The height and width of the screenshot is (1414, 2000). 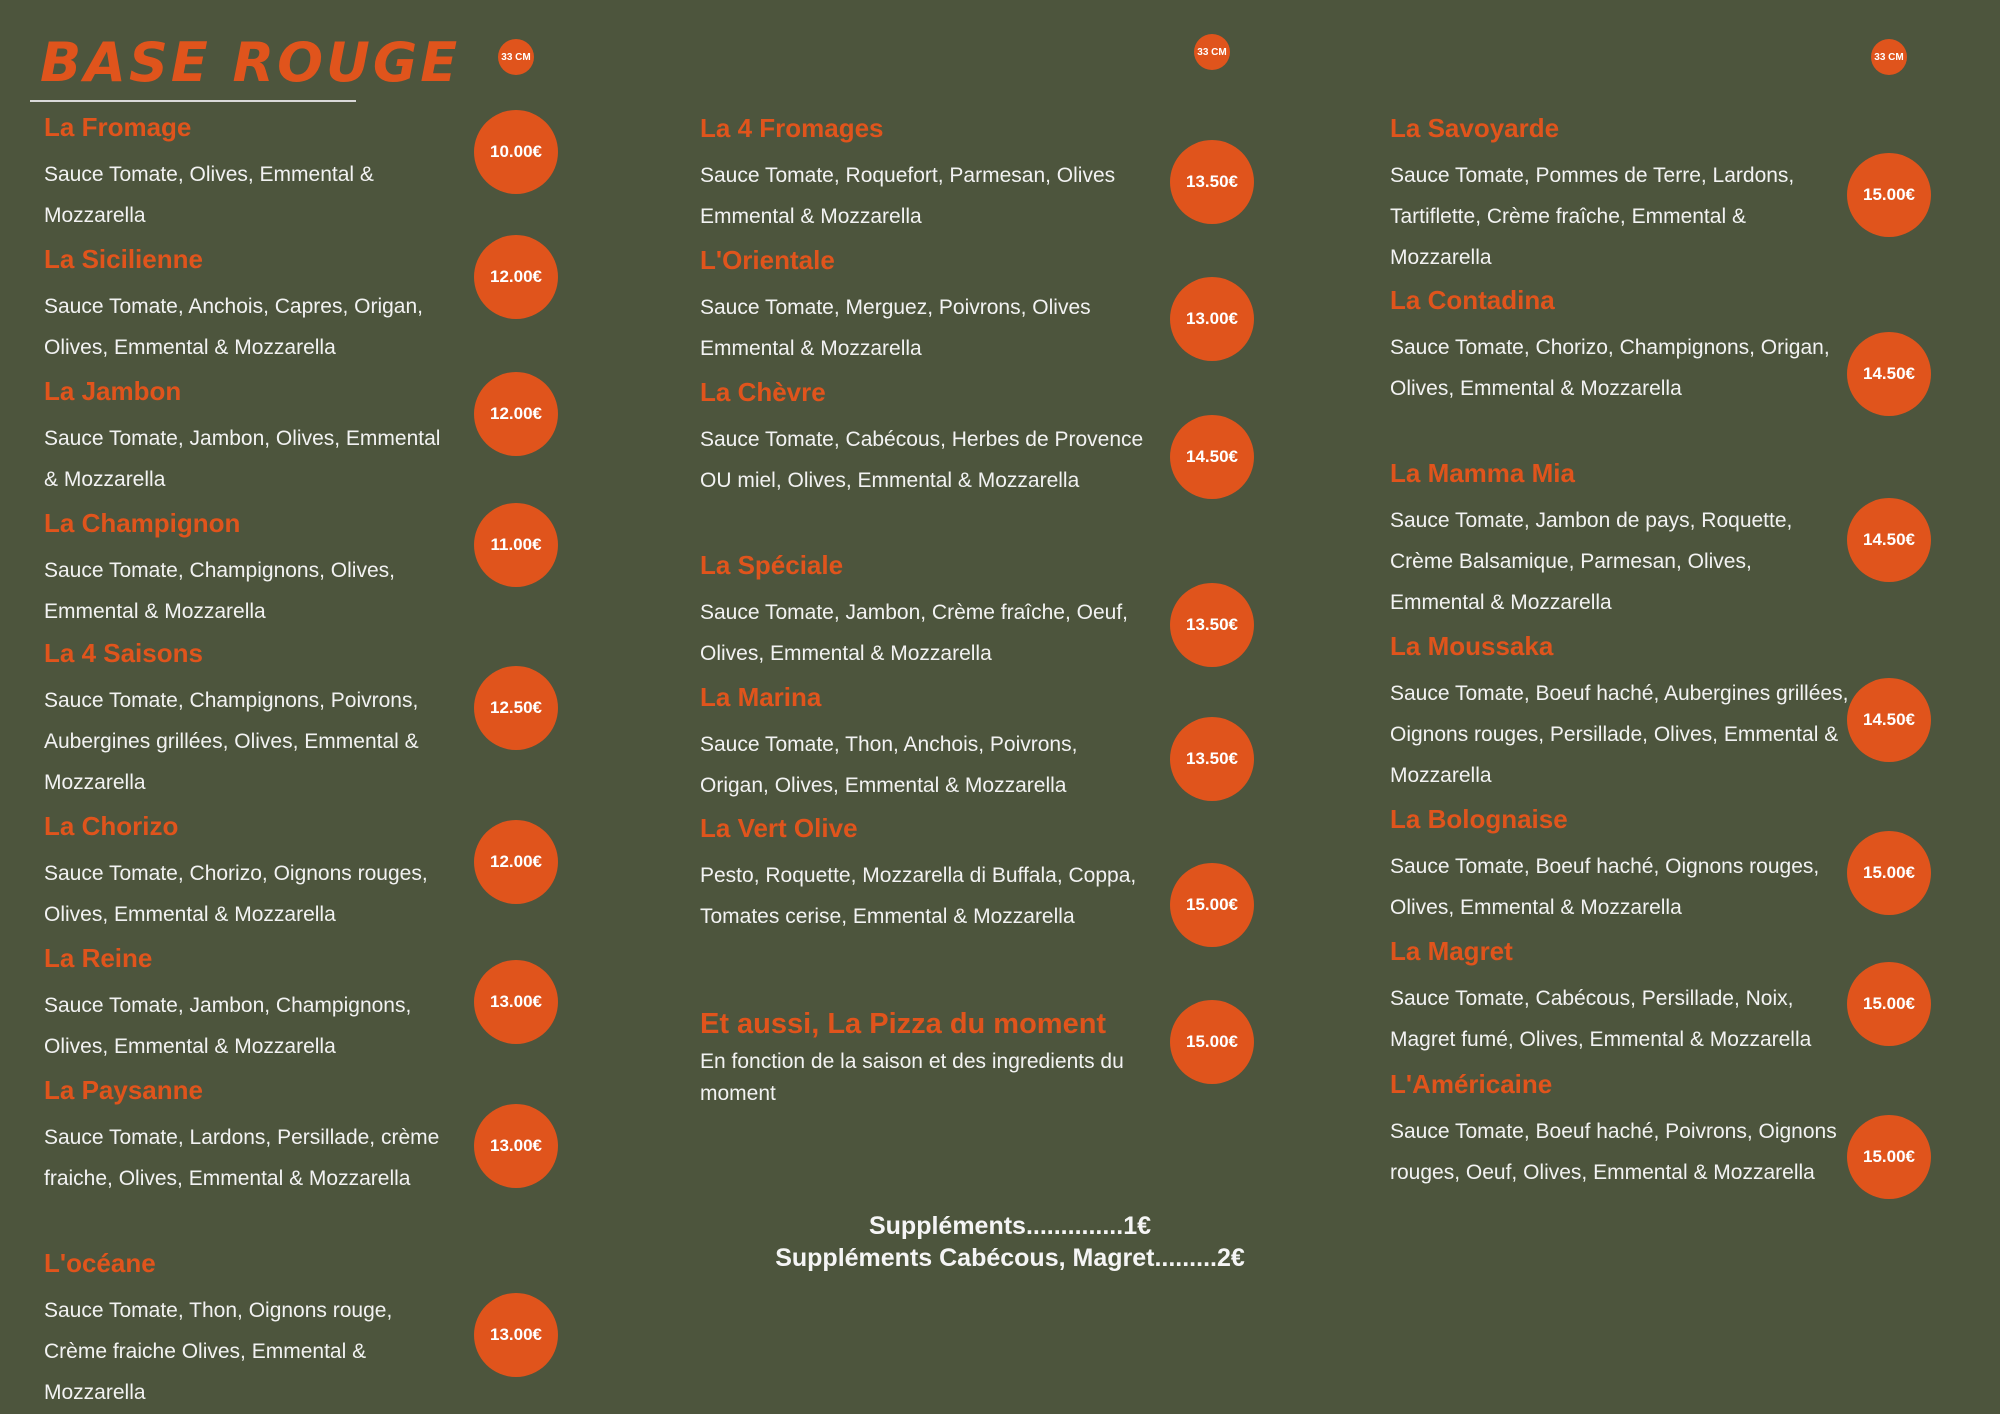 I want to click on pizza-name: La Moussaka, so click(x=1472, y=646).